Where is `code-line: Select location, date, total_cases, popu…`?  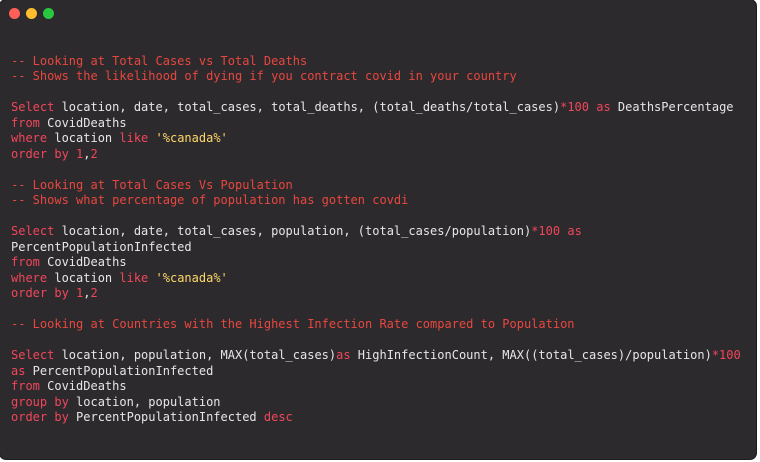 code-line: Select location, date, total_cases, popu… is located at coordinates (376, 232).